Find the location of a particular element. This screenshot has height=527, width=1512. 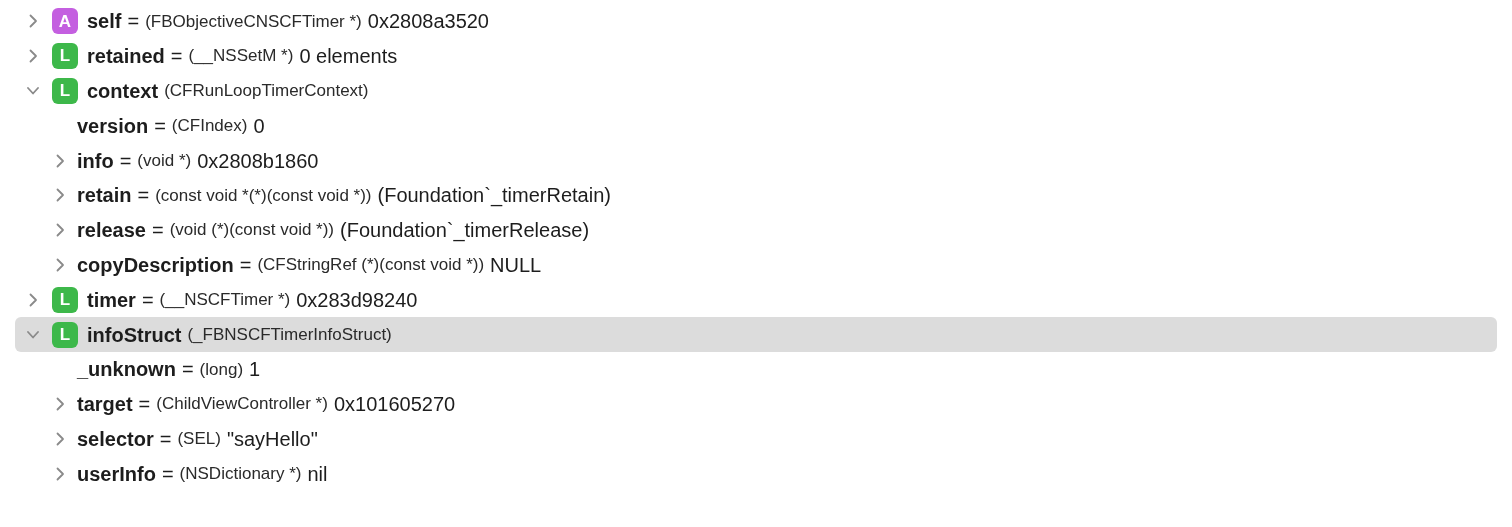

variable-name: copyDescription is located at coordinates (155, 265).